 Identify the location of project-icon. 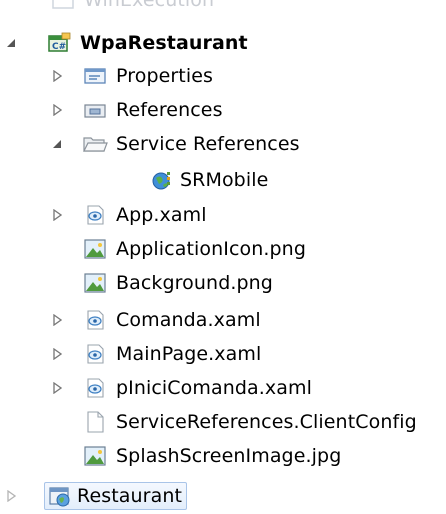
(63, 6).